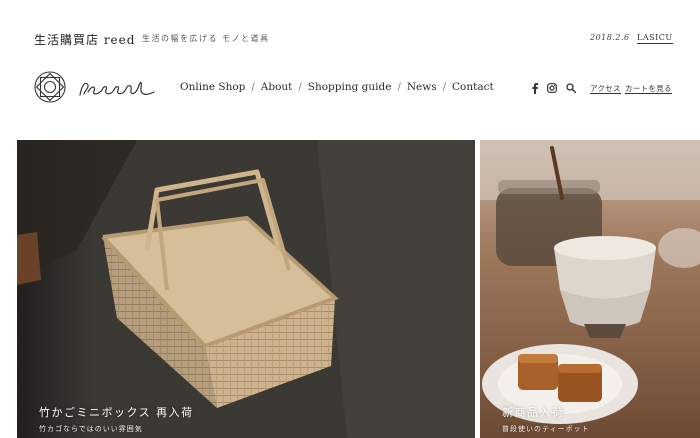 This screenshot has width=700, height=438. I want to click on hero-subtitle: 竹カゴならではのいい雰囲気, so click(91, 429).